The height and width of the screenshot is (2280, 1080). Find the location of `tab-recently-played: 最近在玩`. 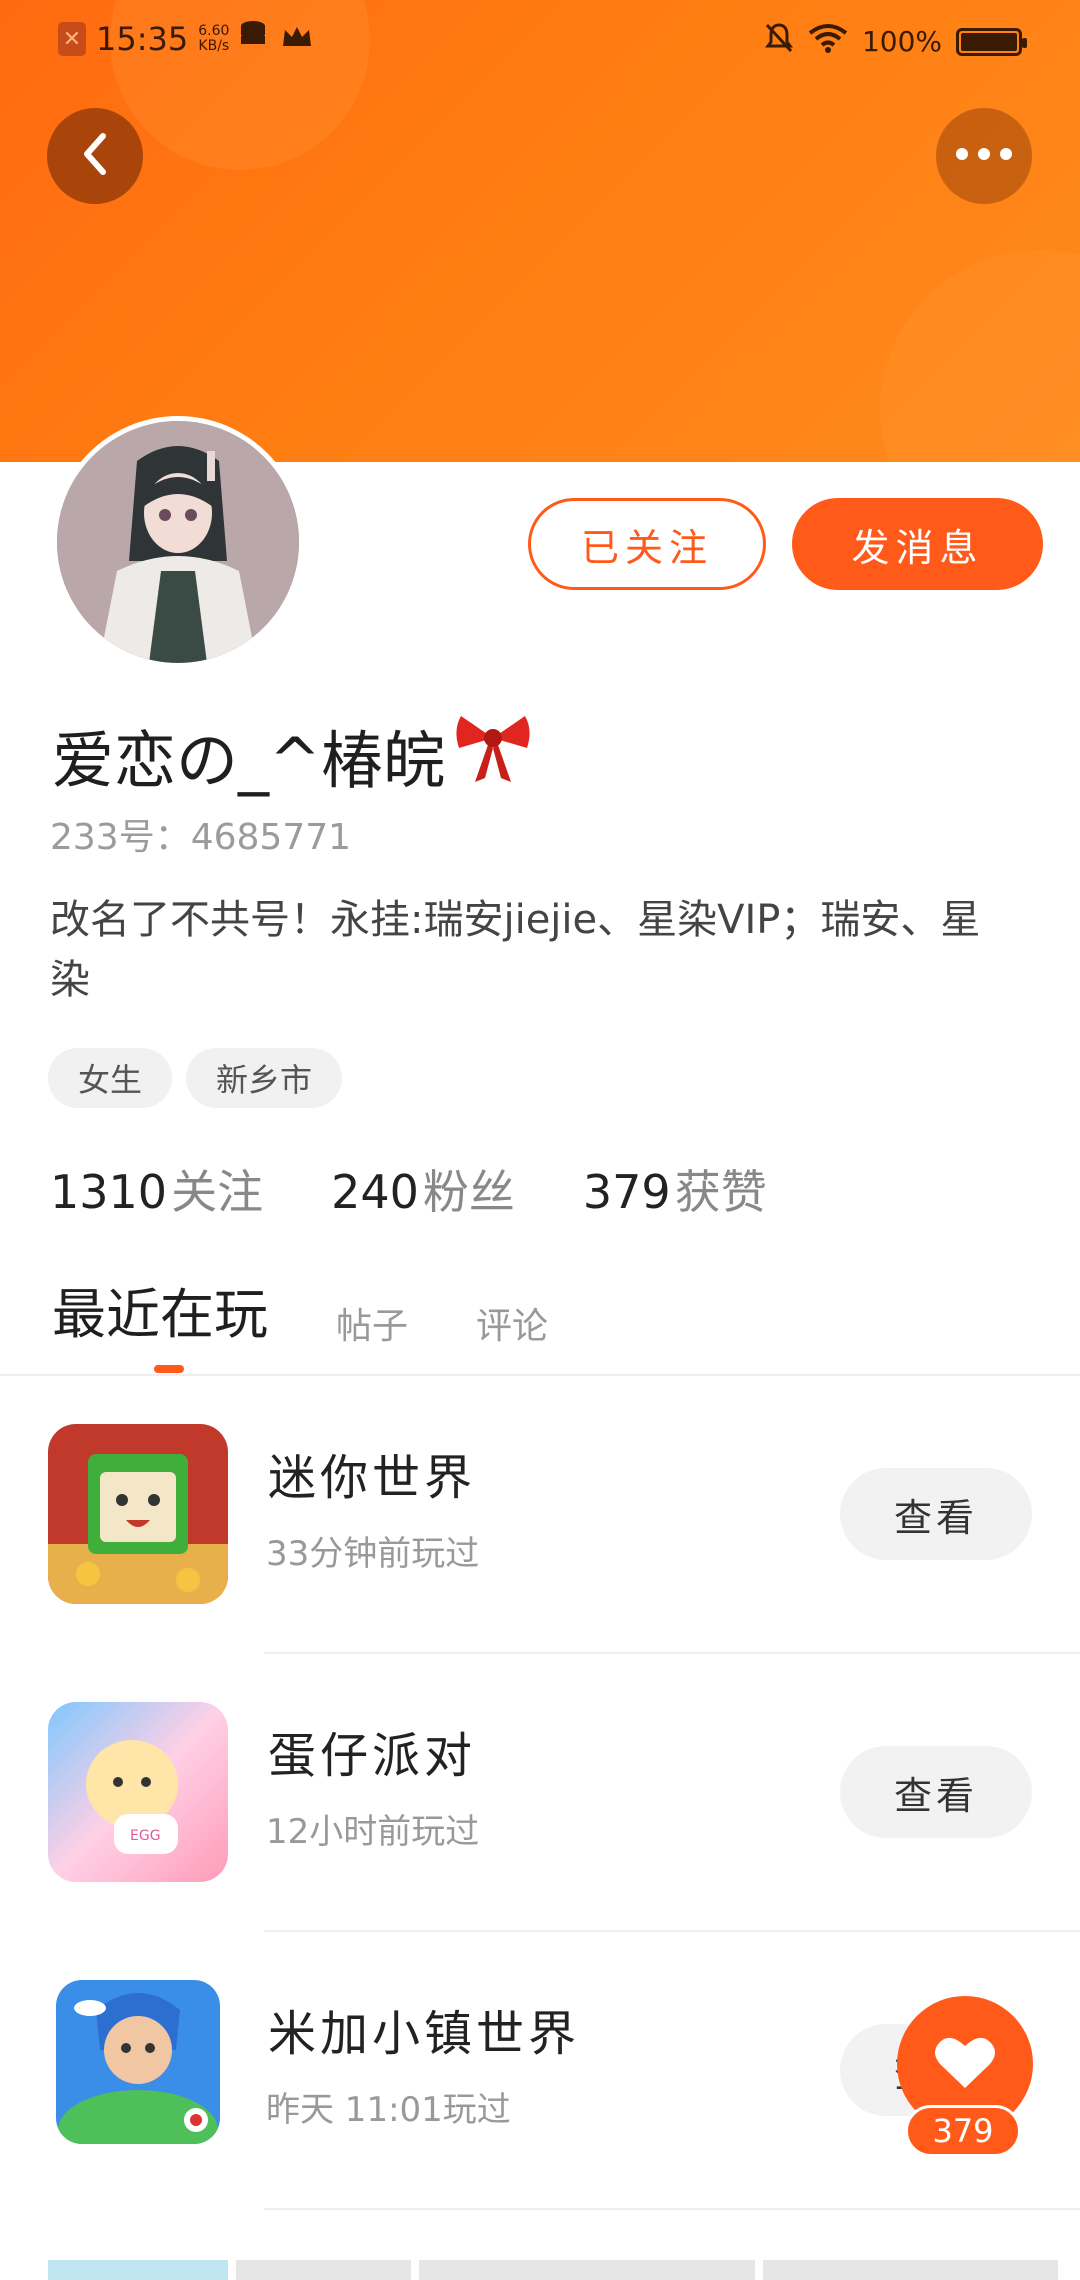

tab-recently-played: 最近在玩 is located at coordinates (160, 1311).